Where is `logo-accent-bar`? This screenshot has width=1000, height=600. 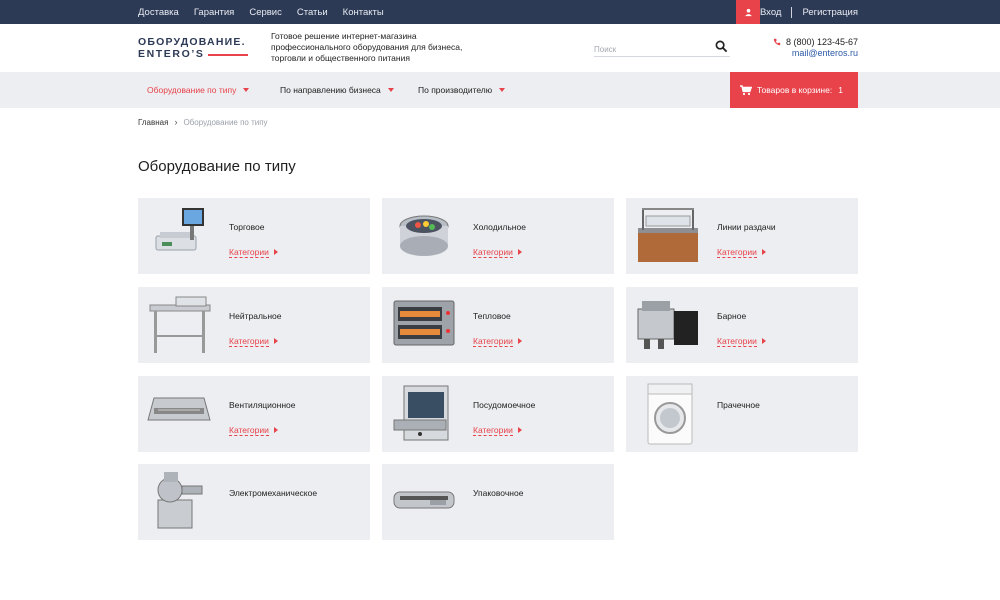
logo-accent-bar is located at coordinates (228, 55).